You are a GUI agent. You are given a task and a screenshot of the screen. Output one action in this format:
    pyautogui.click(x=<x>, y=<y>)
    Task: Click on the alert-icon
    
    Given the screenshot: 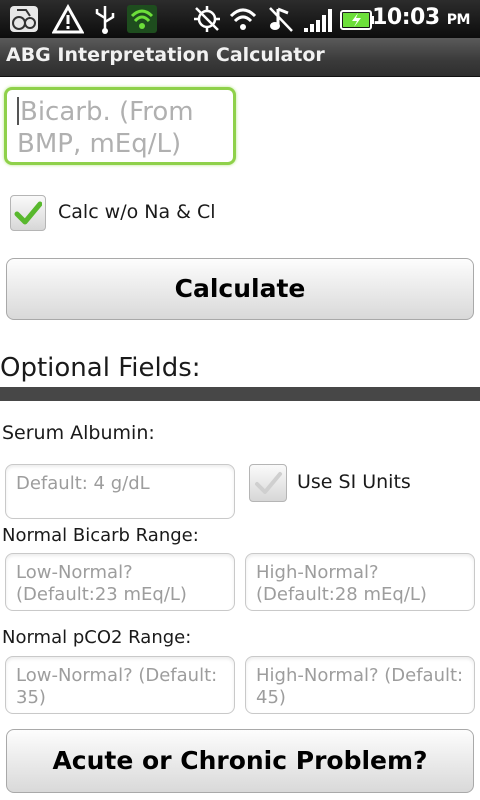 What is the action you would take?
    pyautogui.click(x=68, y=19)
    